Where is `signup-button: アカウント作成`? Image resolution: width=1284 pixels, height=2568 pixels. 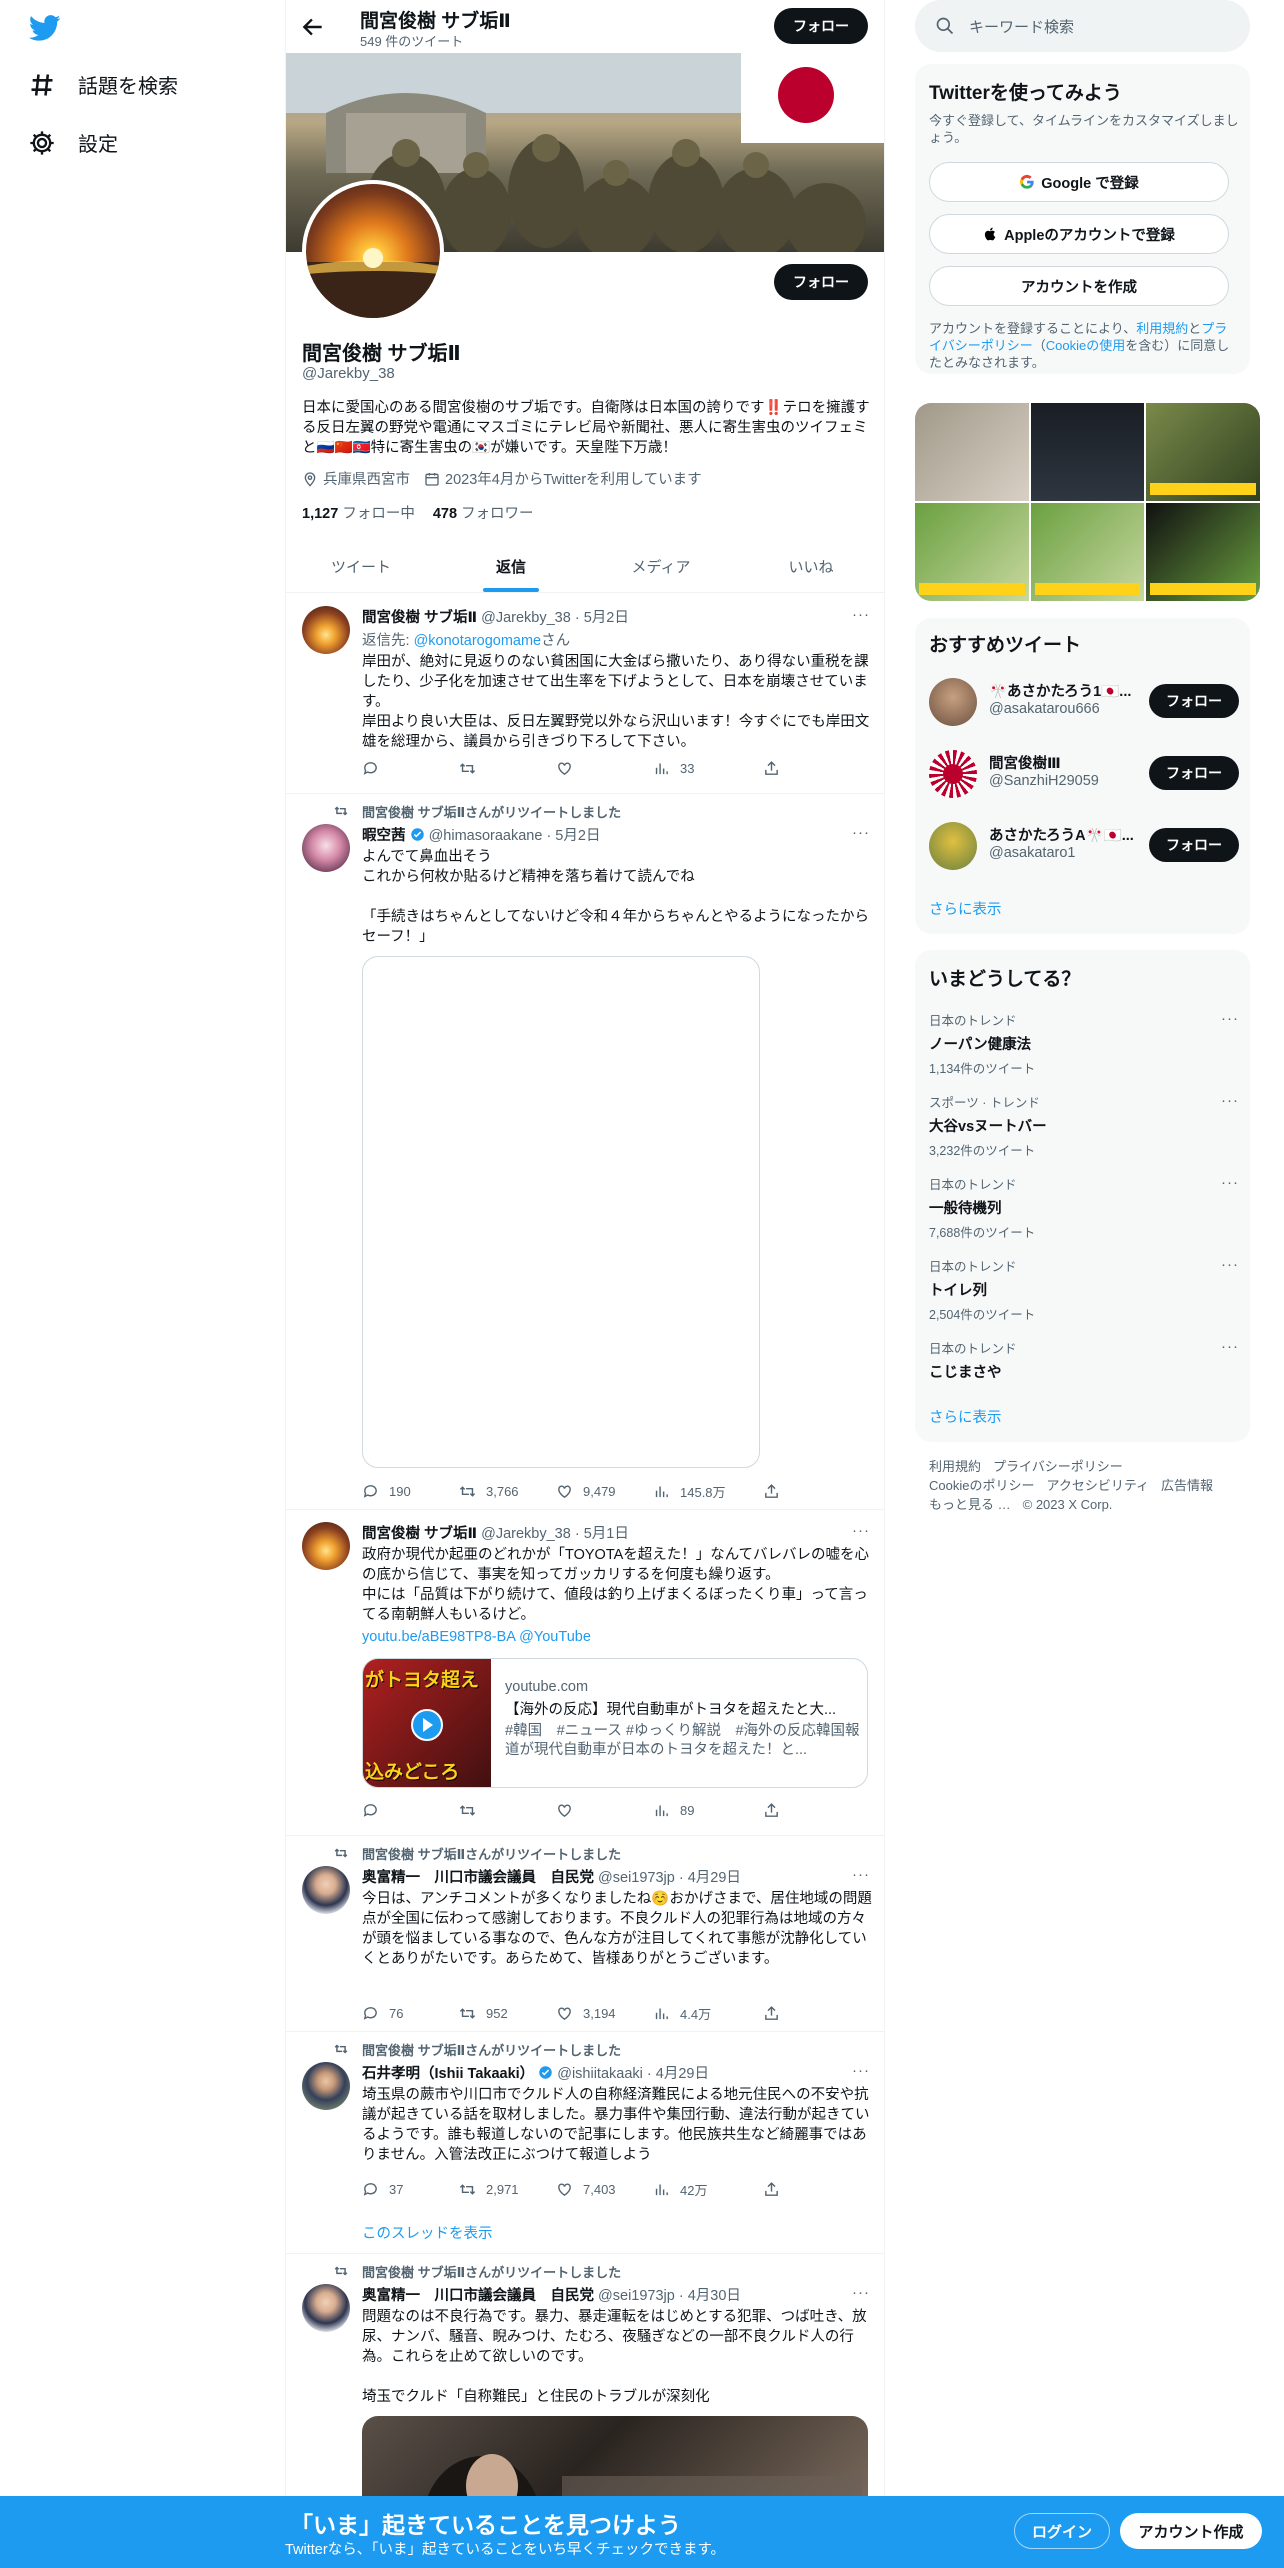 signup-button: アカウント作成 is located at coordinates (1191, 2531).